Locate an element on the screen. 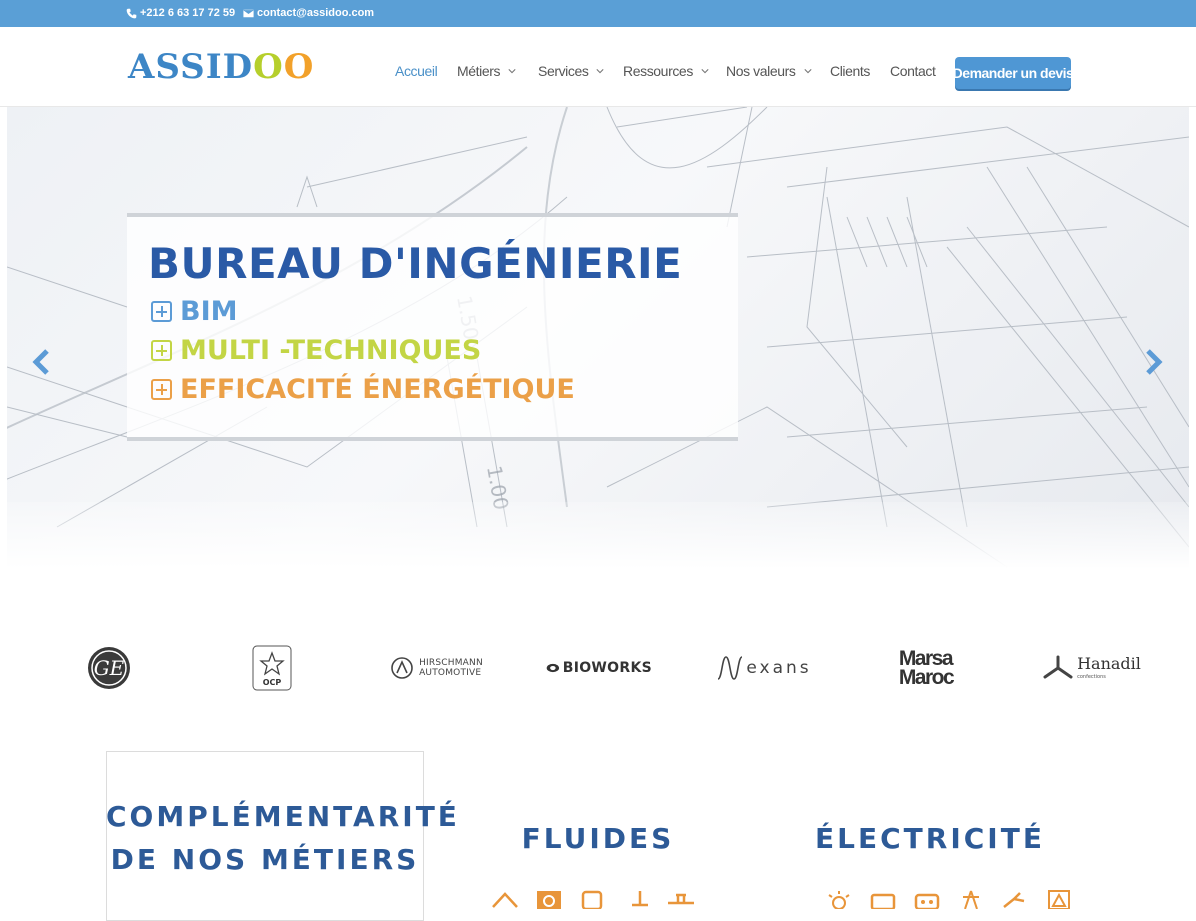  envelope-icon is located at coordinates (248, 13).